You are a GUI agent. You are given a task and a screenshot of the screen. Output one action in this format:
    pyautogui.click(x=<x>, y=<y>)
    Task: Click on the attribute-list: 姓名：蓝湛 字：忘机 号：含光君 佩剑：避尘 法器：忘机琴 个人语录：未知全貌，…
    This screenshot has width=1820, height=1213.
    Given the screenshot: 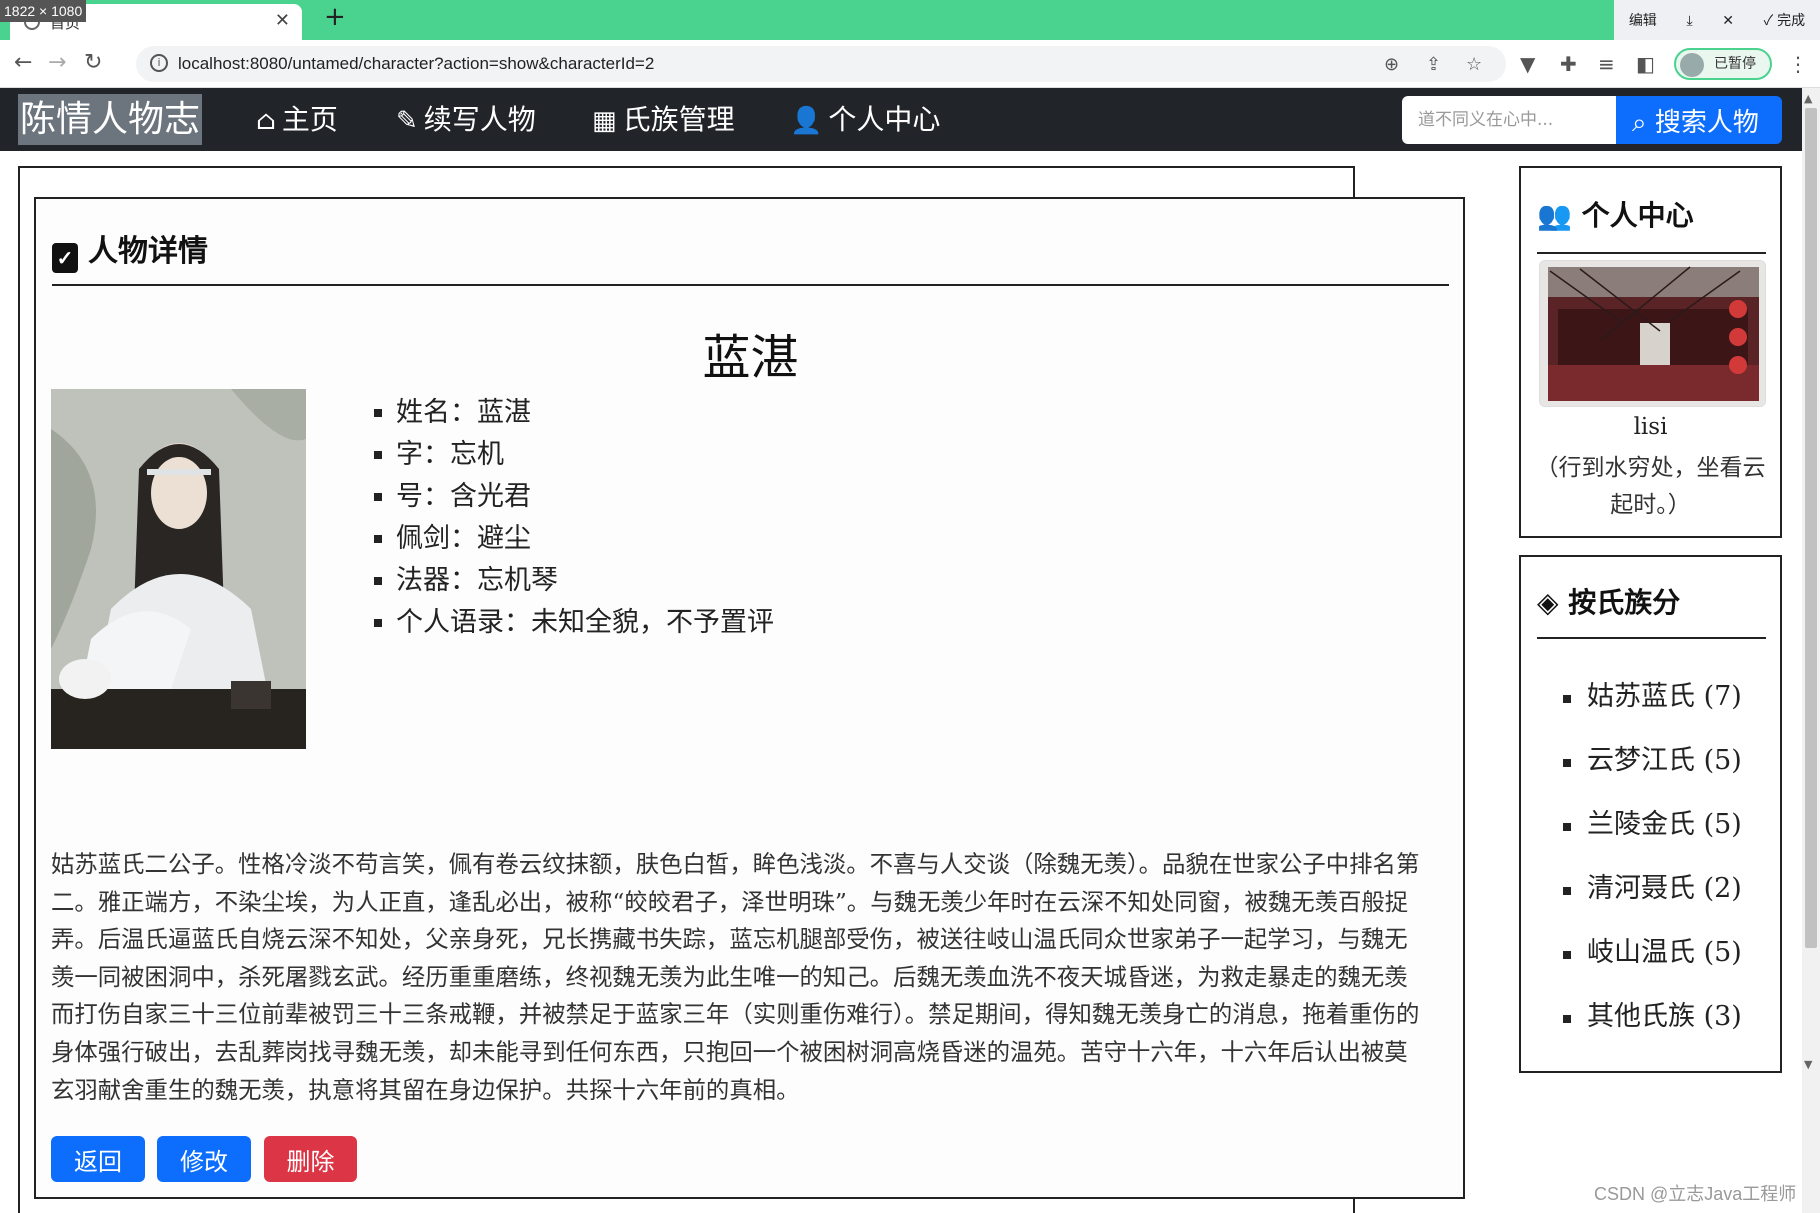 What is the action you would take?
    pyautogui.click(x=574, y=518)
    